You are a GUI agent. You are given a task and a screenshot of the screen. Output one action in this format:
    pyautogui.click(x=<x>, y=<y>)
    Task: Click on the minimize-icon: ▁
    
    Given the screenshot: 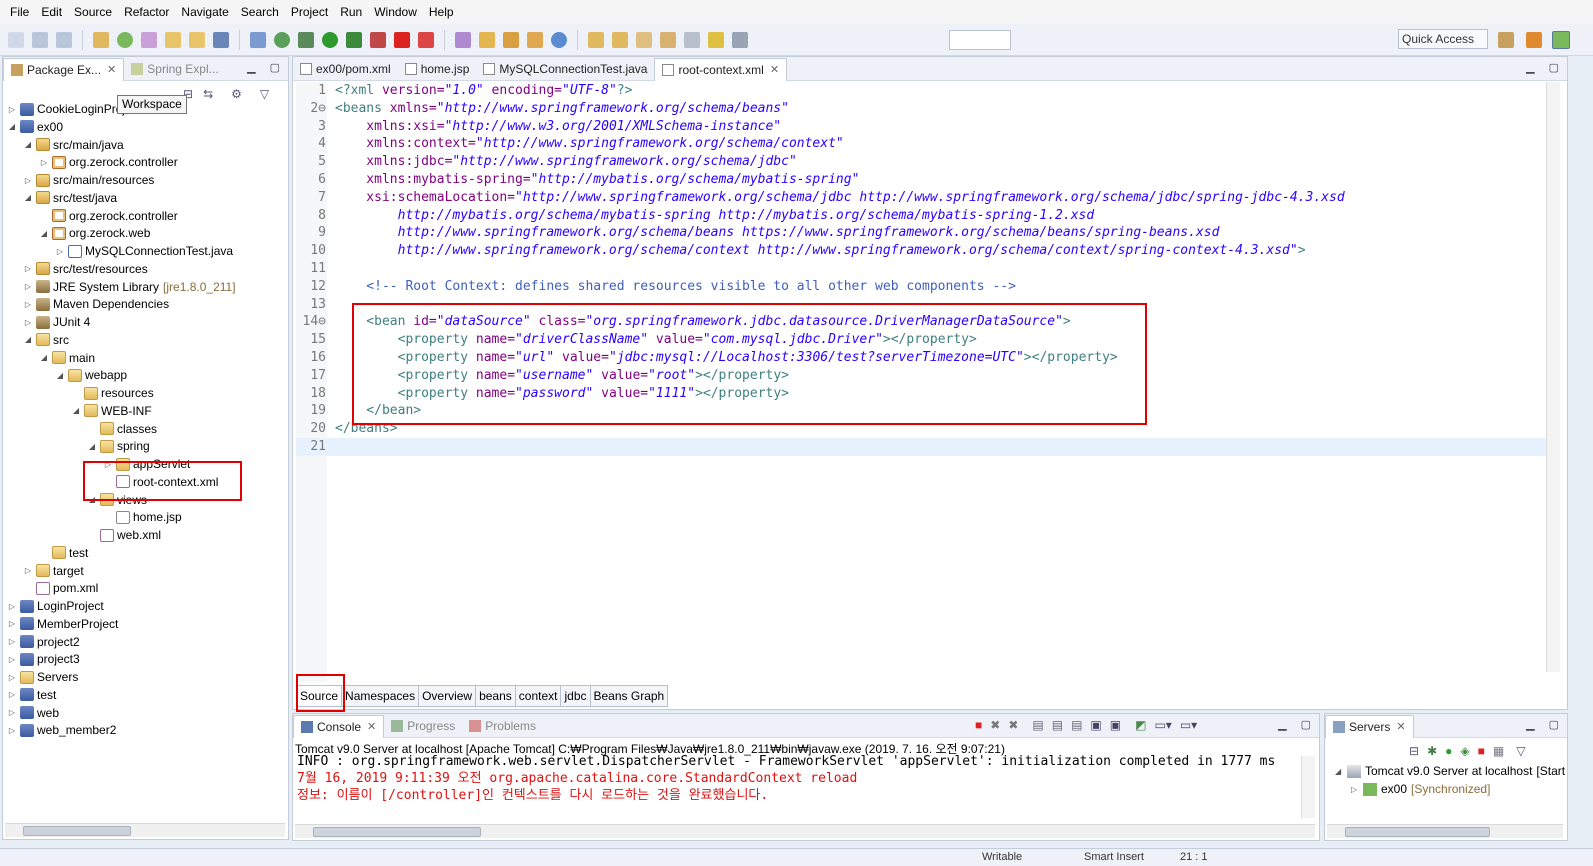 What is the action you would take?
    pyautogui.click(x=1282, y=724)
    